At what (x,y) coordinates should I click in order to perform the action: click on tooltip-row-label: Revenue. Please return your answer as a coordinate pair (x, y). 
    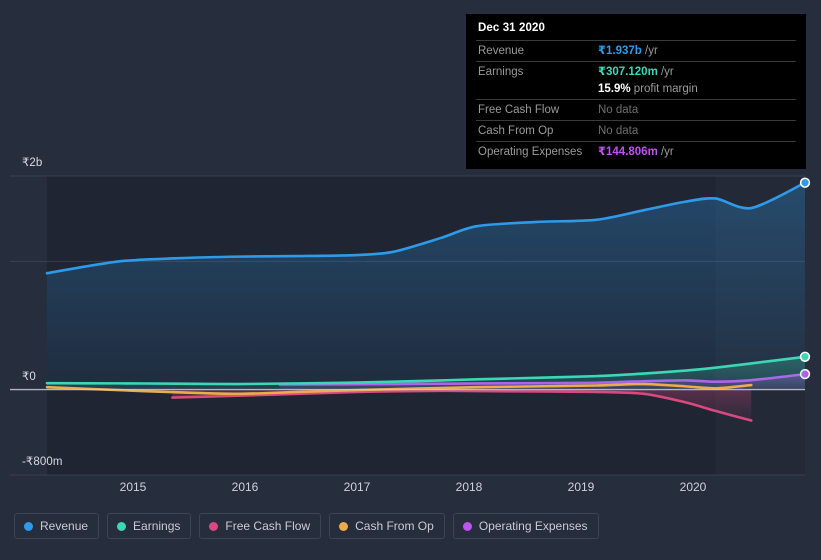
    Looking at the image, I should click on (501, 51).